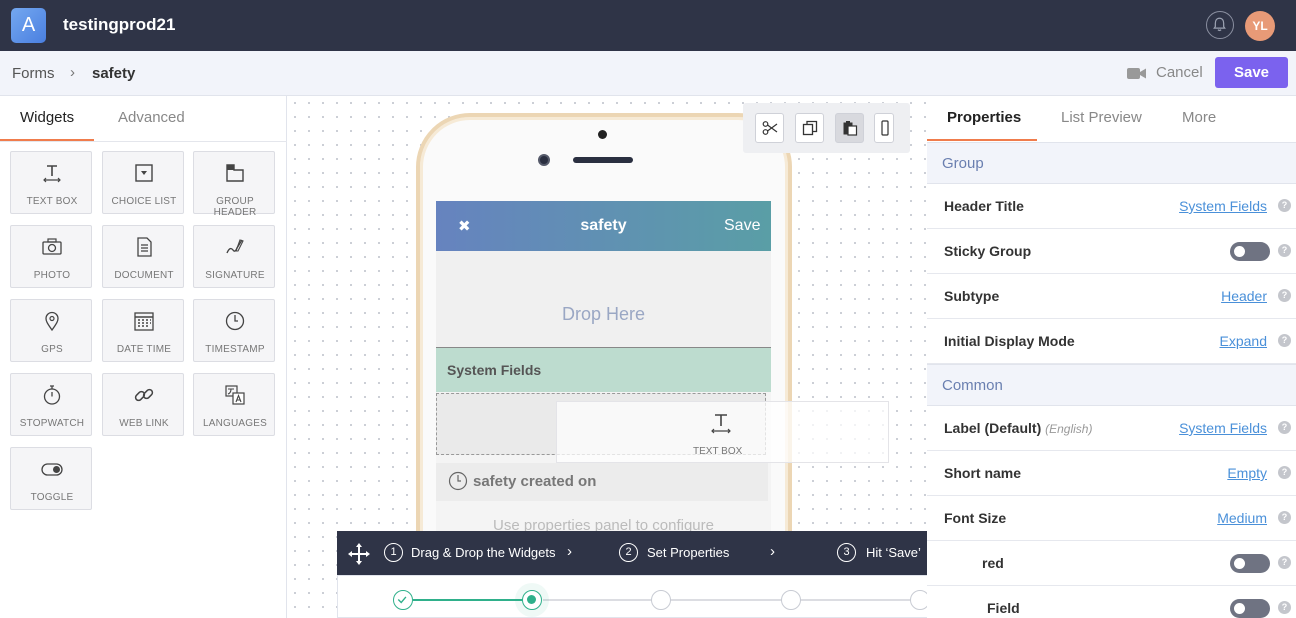  What do you see at coordinates (1247, 473) in the screenshot?
I see `short-name-value: Empty` at bounding box center [1247, 473].